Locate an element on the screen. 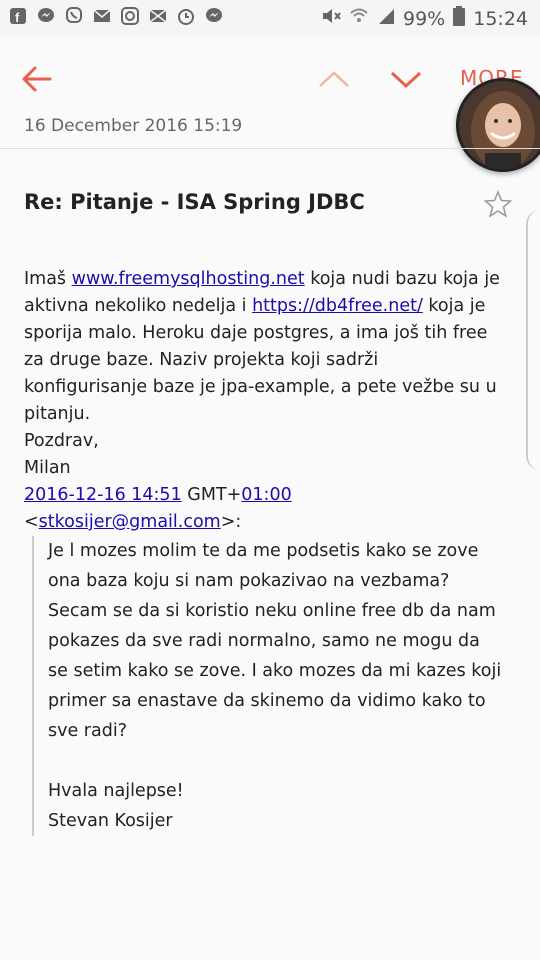 The height and width of the screenshot is (960, 540). signal-icon is located at coordinates (386, 18).